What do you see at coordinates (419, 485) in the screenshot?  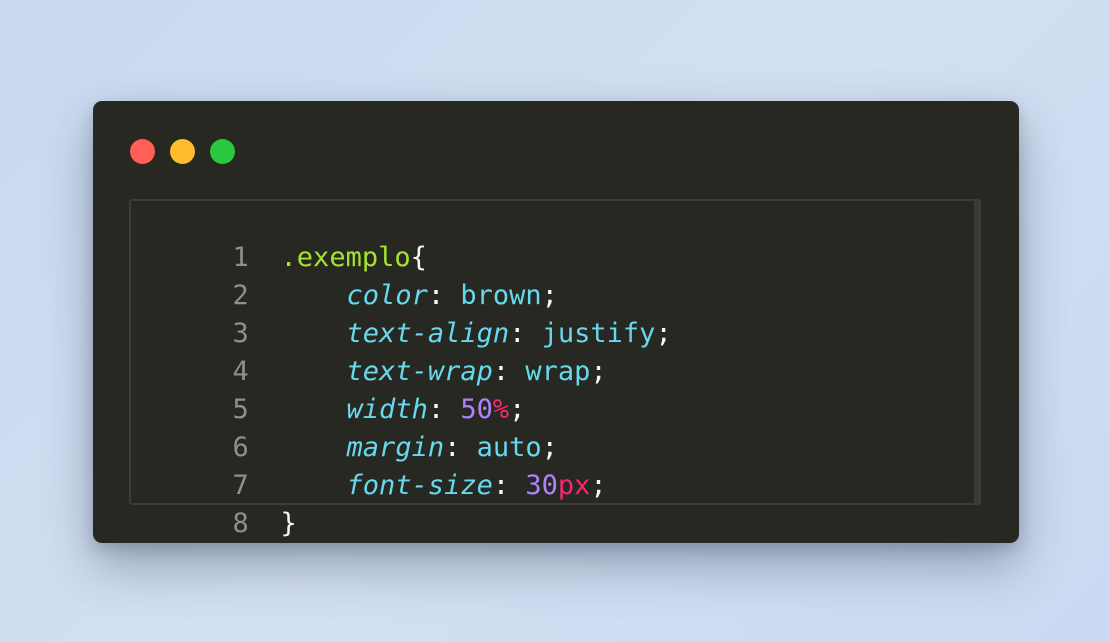 I see `css-property: font-size` at bounding box center [419, 485].